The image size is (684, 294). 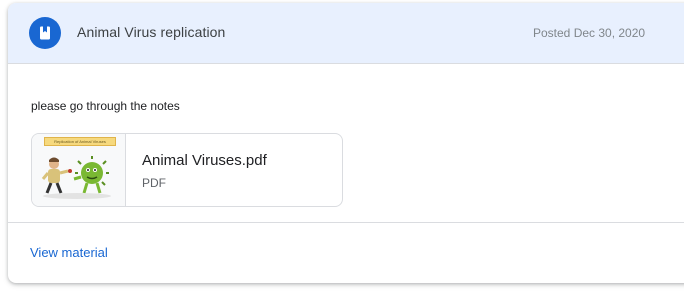 I want to click on card-divider, so click(x=346, y=222).